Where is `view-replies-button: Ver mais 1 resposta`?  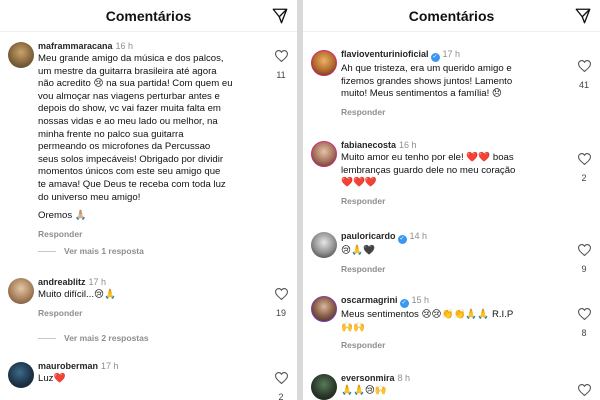
view-replies-button: Ver mais 1 resposta is located at coordinates (91, 251).